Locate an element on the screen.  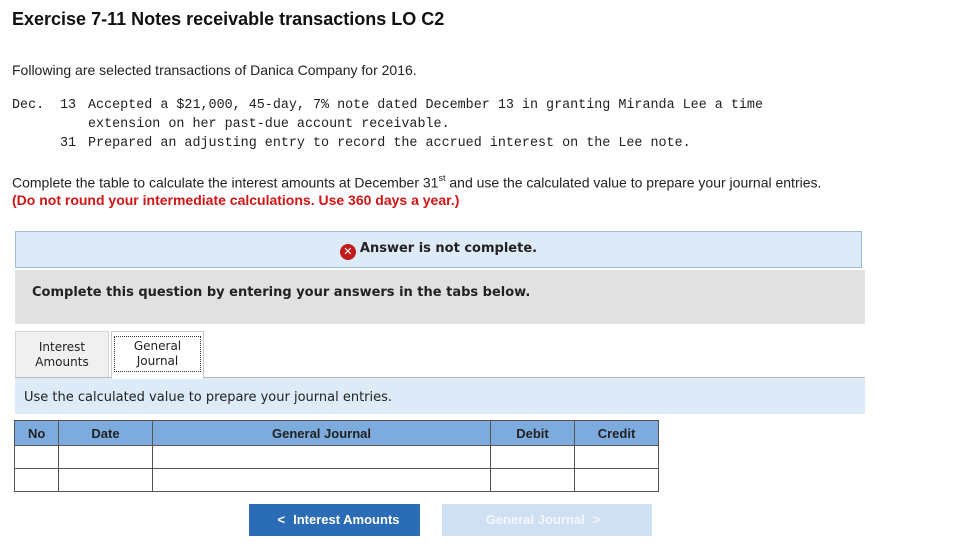
tab-general-journal: General Journal is located at coordinates (157, 355).